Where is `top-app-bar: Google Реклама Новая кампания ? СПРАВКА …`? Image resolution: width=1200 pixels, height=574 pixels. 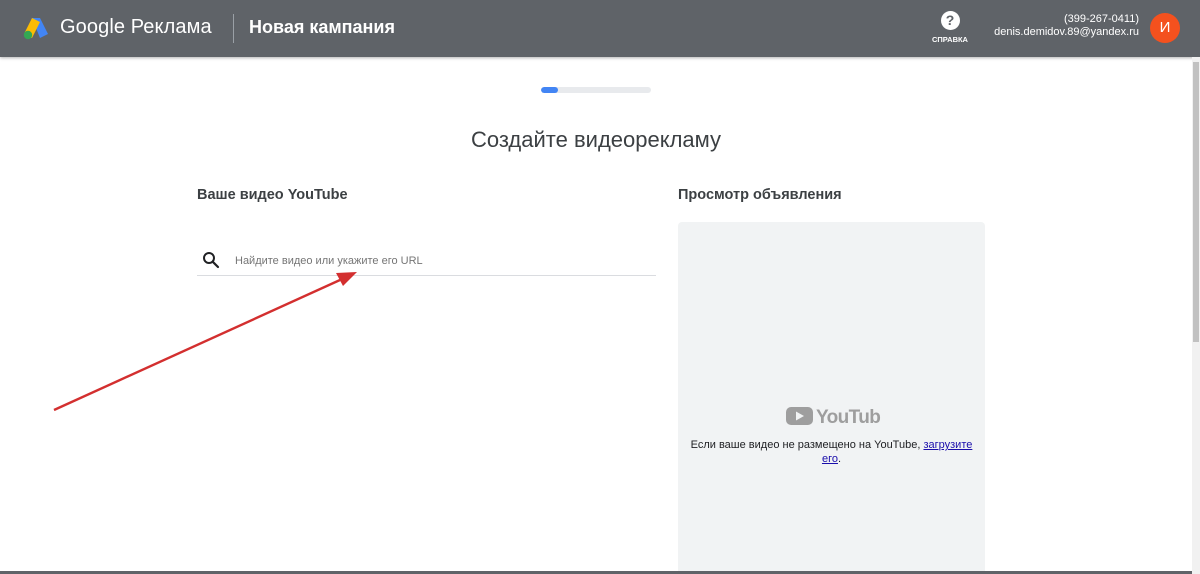
top-app-bar: Google Реклама Новая кампания ? СПРАВКА … is located at coordinates (600, 28).